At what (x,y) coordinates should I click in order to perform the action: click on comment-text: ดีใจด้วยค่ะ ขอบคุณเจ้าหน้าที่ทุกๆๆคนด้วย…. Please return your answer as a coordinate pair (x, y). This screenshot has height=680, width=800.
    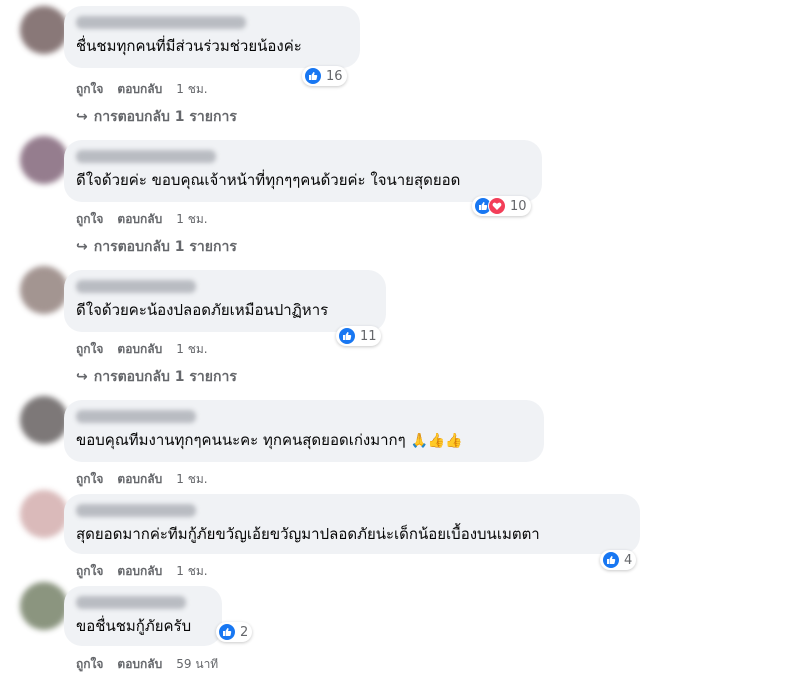
    Looking at the image, I should click on (268, 180).